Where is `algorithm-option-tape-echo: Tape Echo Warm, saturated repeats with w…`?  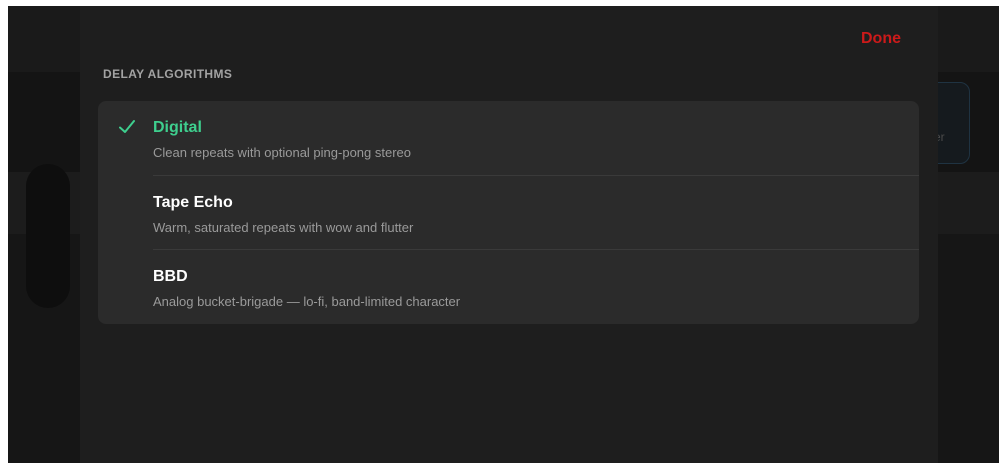 algorithm-option-tape-echo: Tape Echo Warm, saturated repeats with w… is located at coordinates (508, 213).